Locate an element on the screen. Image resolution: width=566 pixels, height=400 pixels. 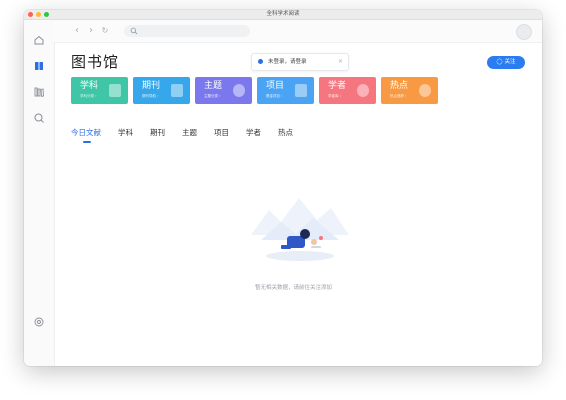
settings-icon is located at coordinates (39, 322).